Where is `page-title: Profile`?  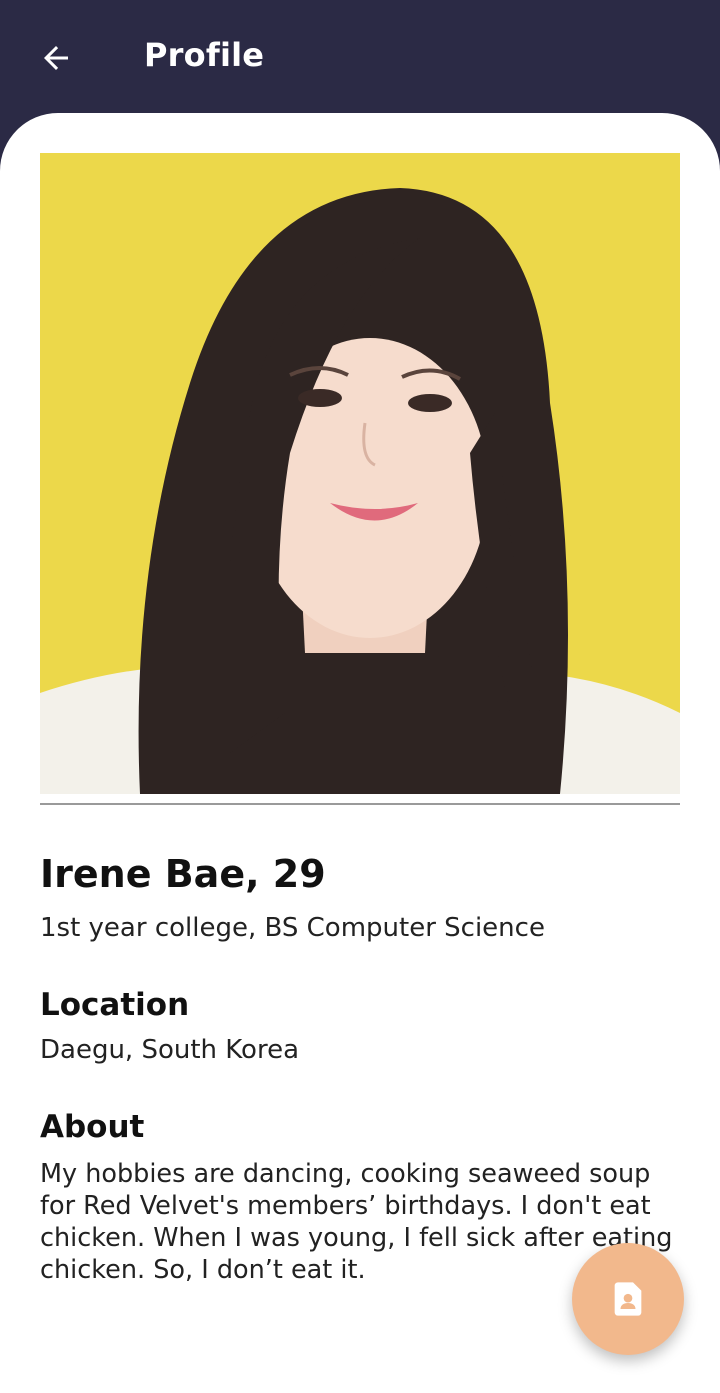
page-title: Profile is located at coordinates (204, 55).